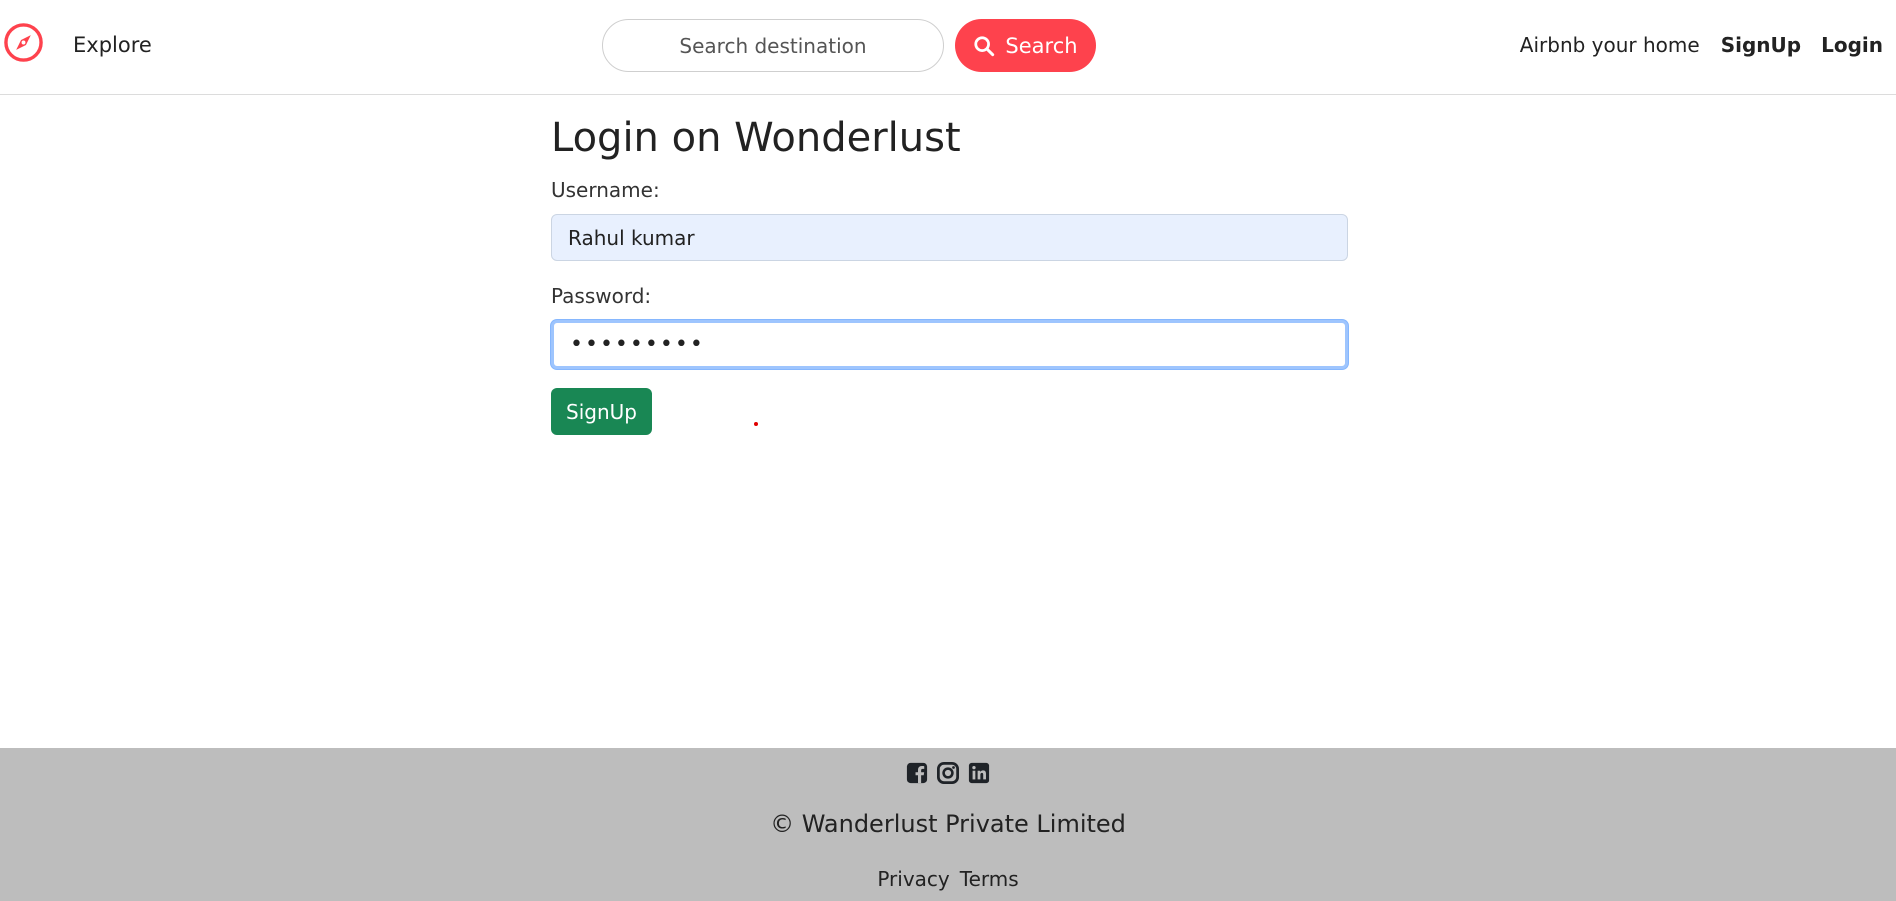  I want to click on facebook-icon, so click(917, 773).